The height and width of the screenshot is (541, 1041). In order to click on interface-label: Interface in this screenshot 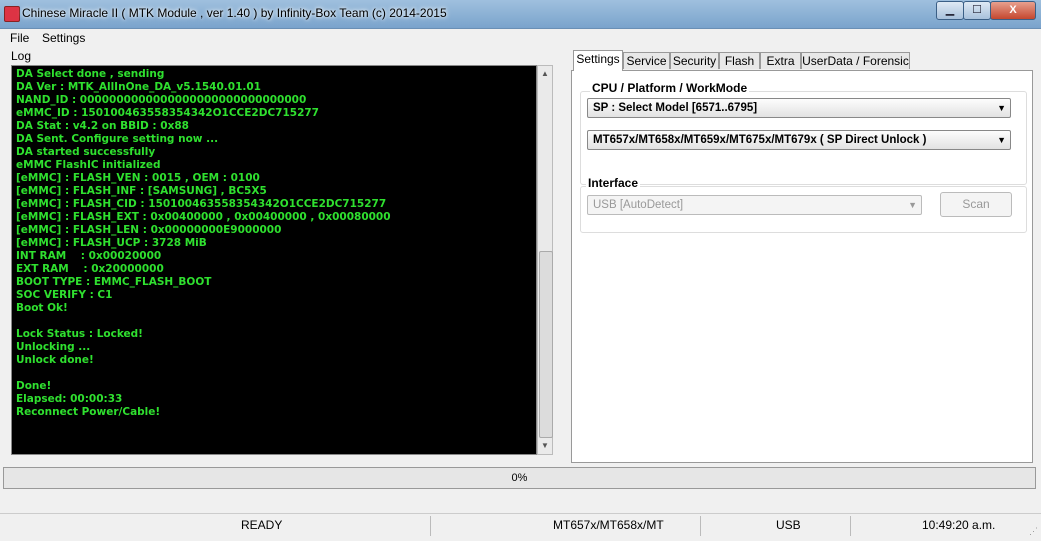, I will do `click(613, 183)`.